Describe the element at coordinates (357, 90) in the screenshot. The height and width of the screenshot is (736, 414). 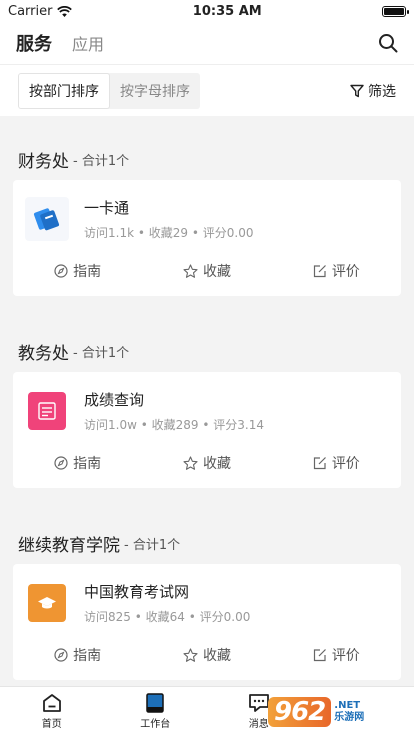
I see `funnel-icon` at that location.